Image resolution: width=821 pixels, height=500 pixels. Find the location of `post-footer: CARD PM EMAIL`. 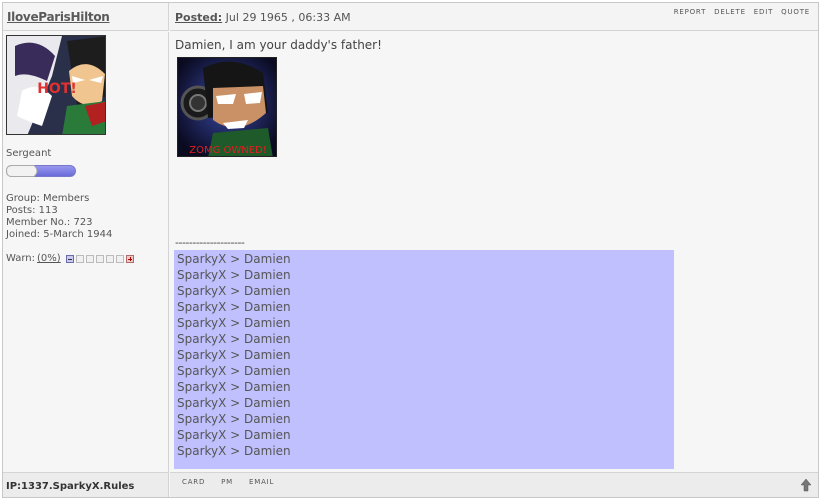

post-footer: CARD PM EMAIL is located at coordinates (494, 484).